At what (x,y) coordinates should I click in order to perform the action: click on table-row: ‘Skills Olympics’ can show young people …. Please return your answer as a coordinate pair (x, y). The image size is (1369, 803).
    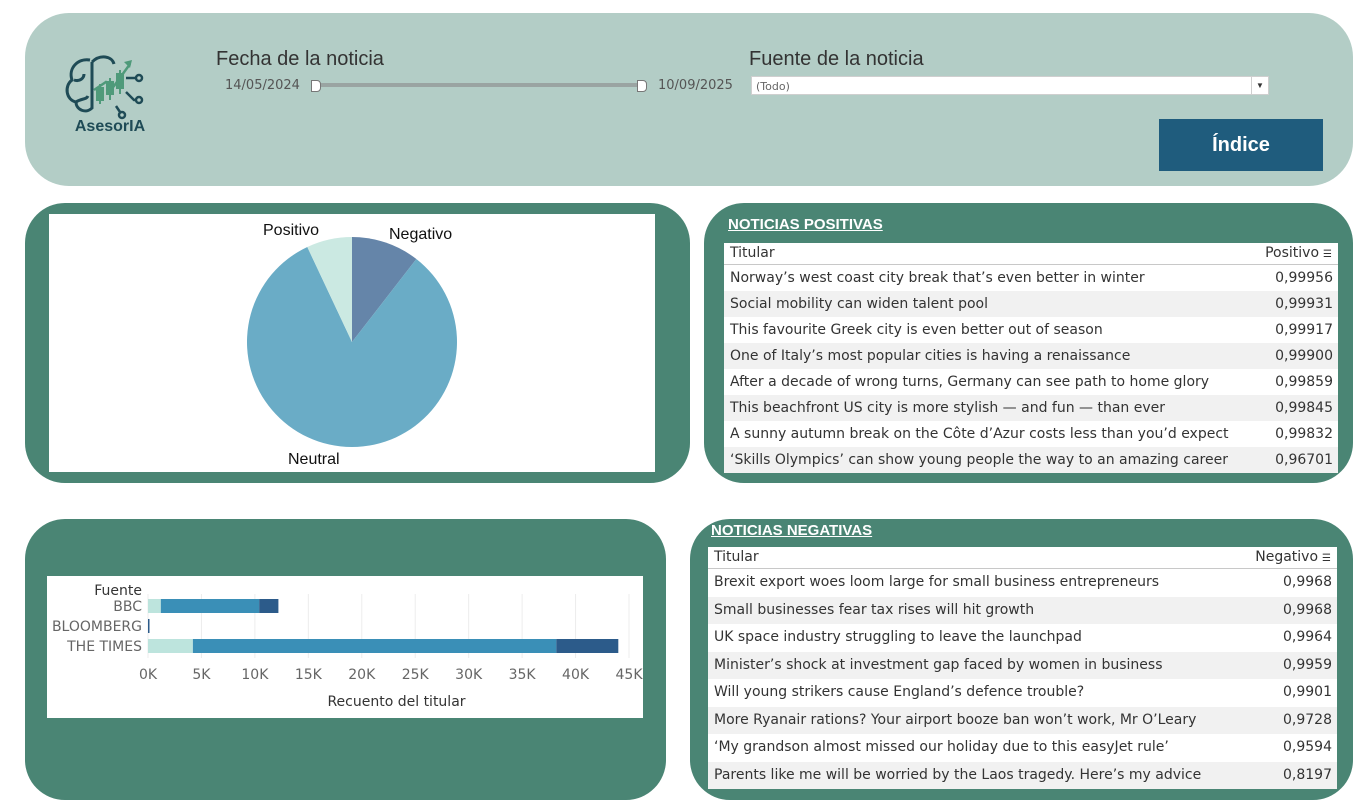
    Looking at the image, I should click on (1031, 460).